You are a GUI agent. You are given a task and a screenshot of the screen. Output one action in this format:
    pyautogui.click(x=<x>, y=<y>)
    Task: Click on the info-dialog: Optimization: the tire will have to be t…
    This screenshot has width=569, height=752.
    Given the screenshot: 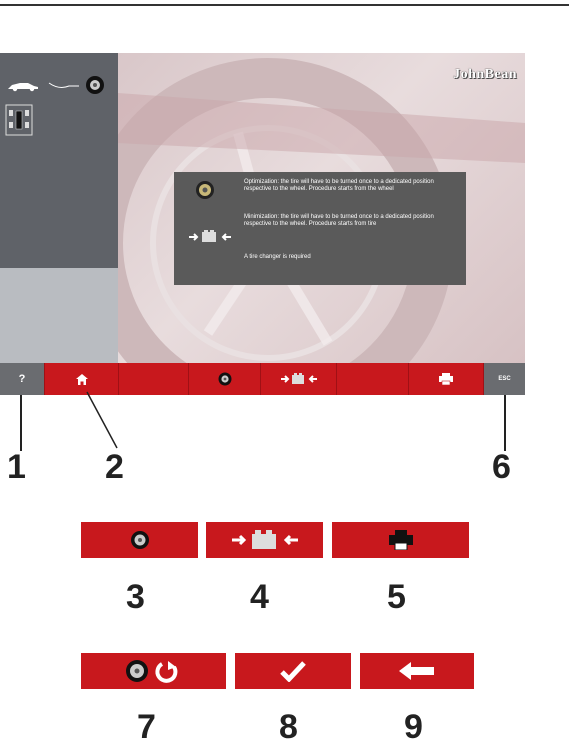 What is the action you would take?
    pyautogui.click(x=320, y=228)
    